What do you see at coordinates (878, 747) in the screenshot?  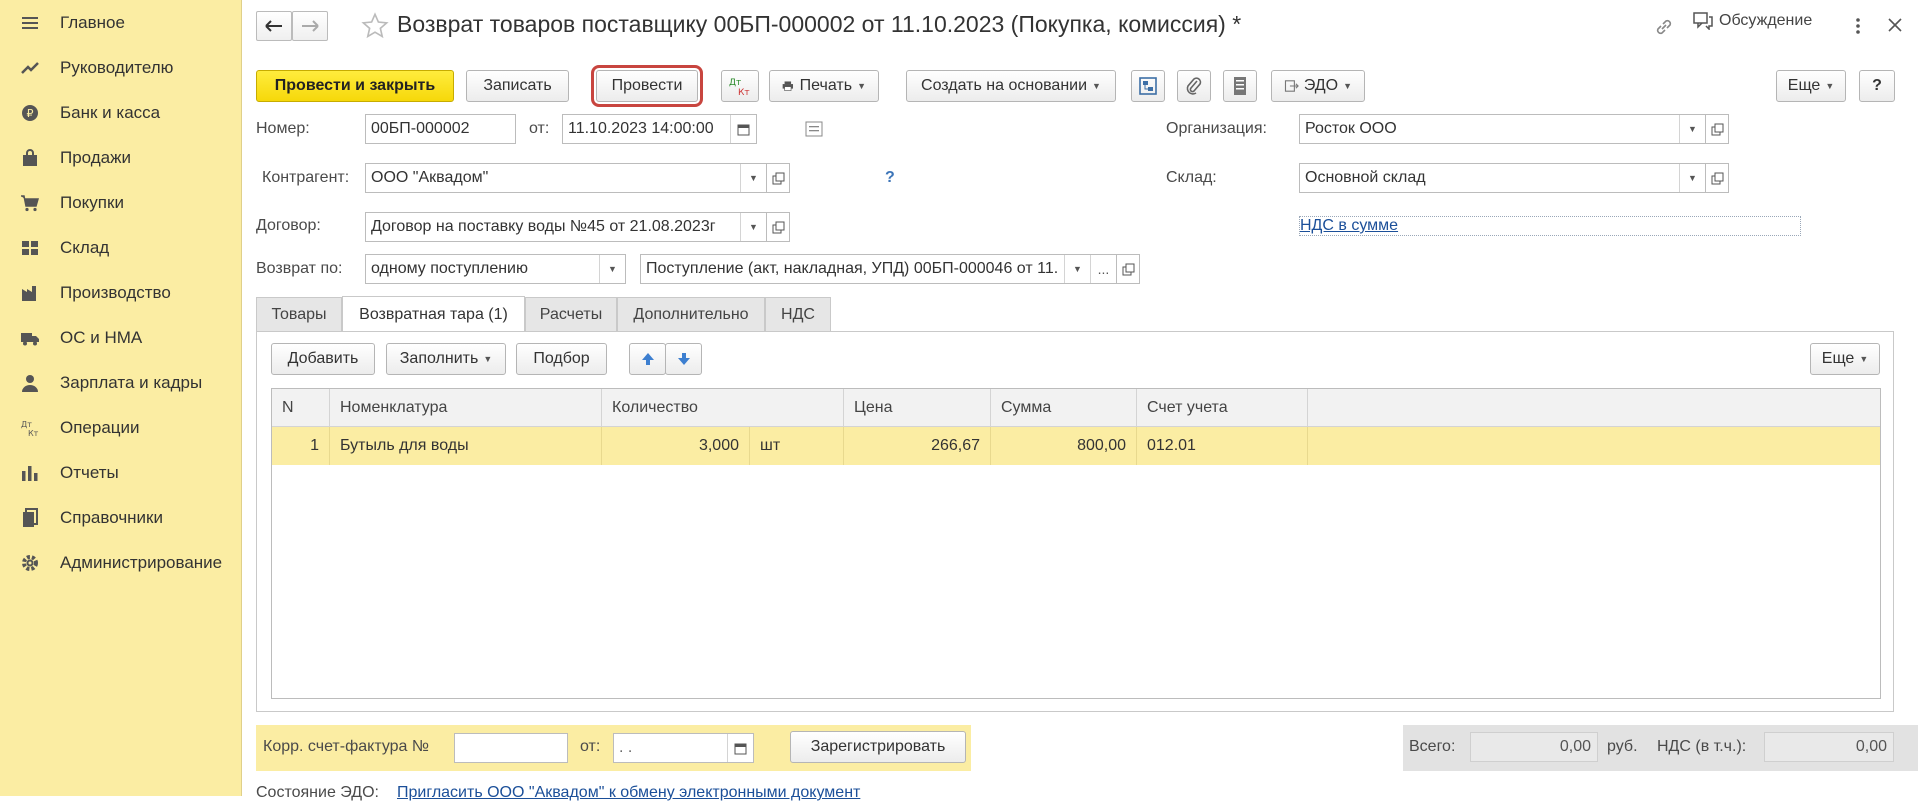 I see `register-button: Зарегистрировать` at bounding box center [878, 747].